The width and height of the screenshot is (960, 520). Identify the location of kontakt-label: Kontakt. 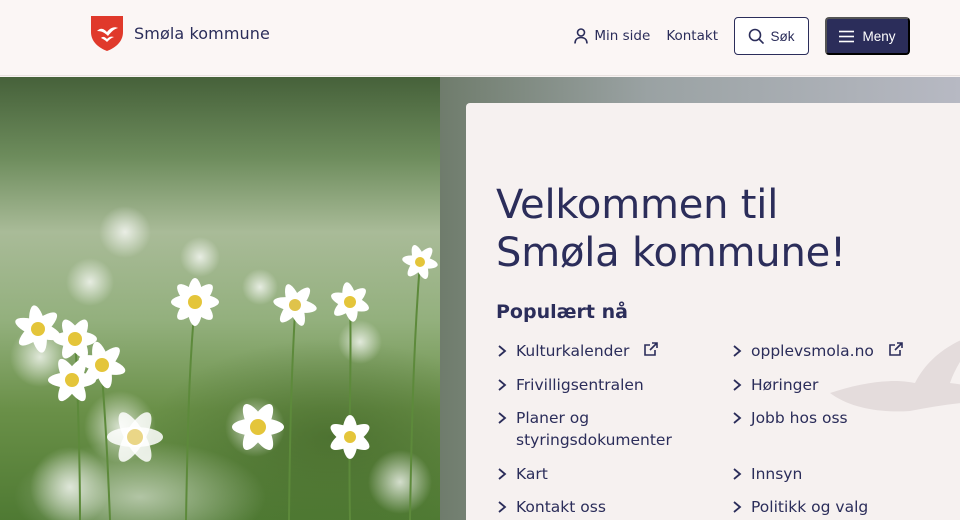
(692, 36).